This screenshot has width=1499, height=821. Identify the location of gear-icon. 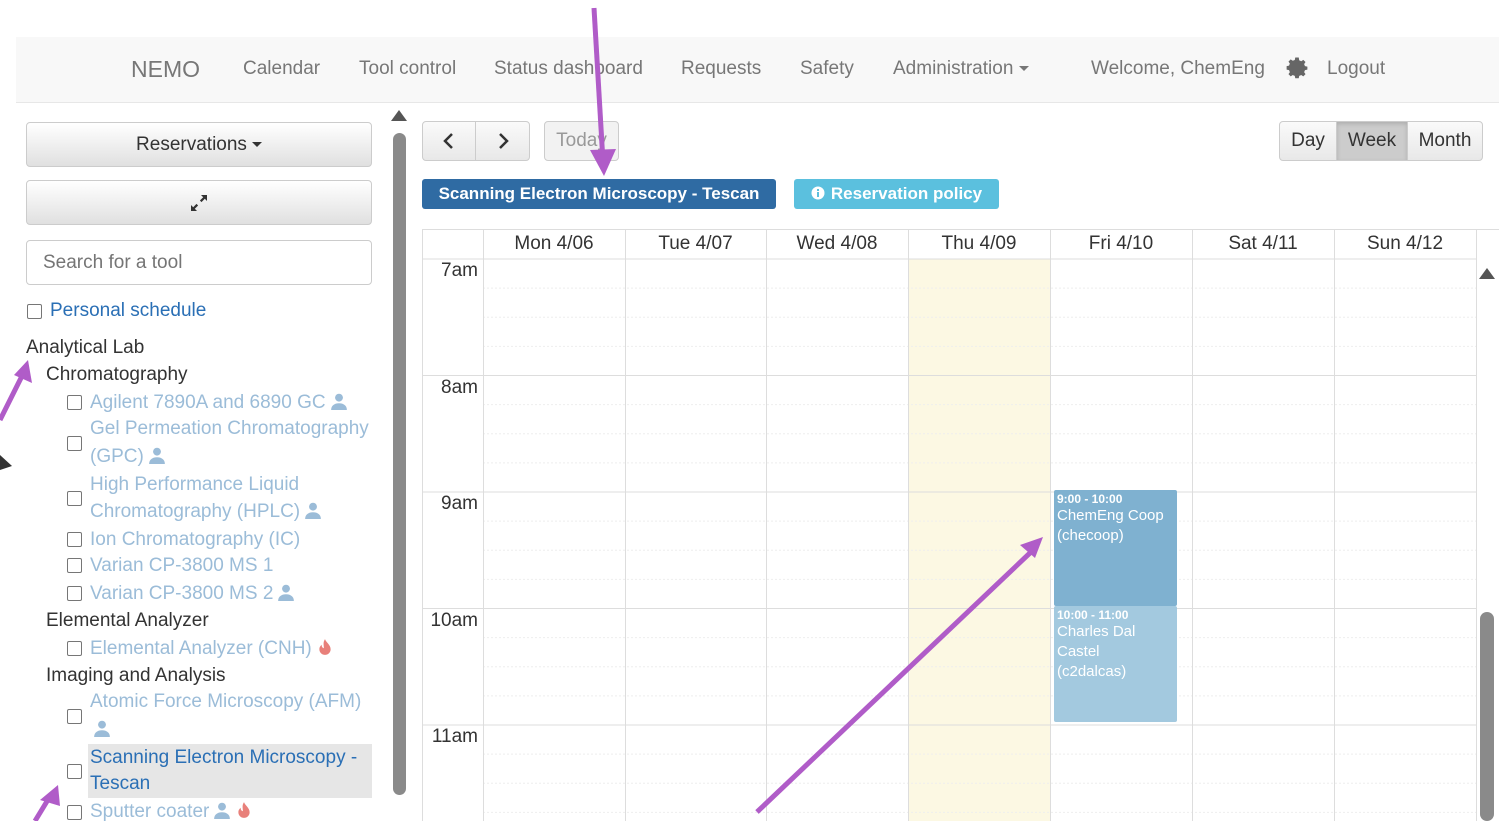
(1297, 68).